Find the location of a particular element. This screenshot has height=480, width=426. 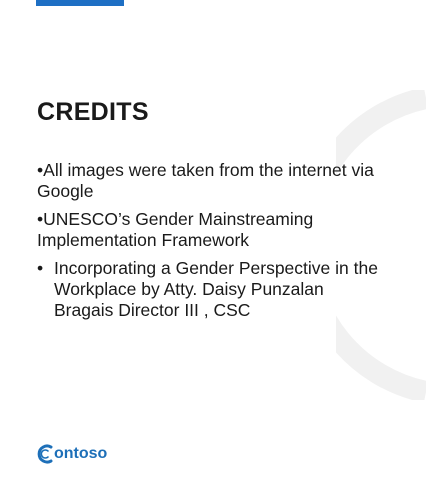

accent-bar is located at coordinates (80, 3).